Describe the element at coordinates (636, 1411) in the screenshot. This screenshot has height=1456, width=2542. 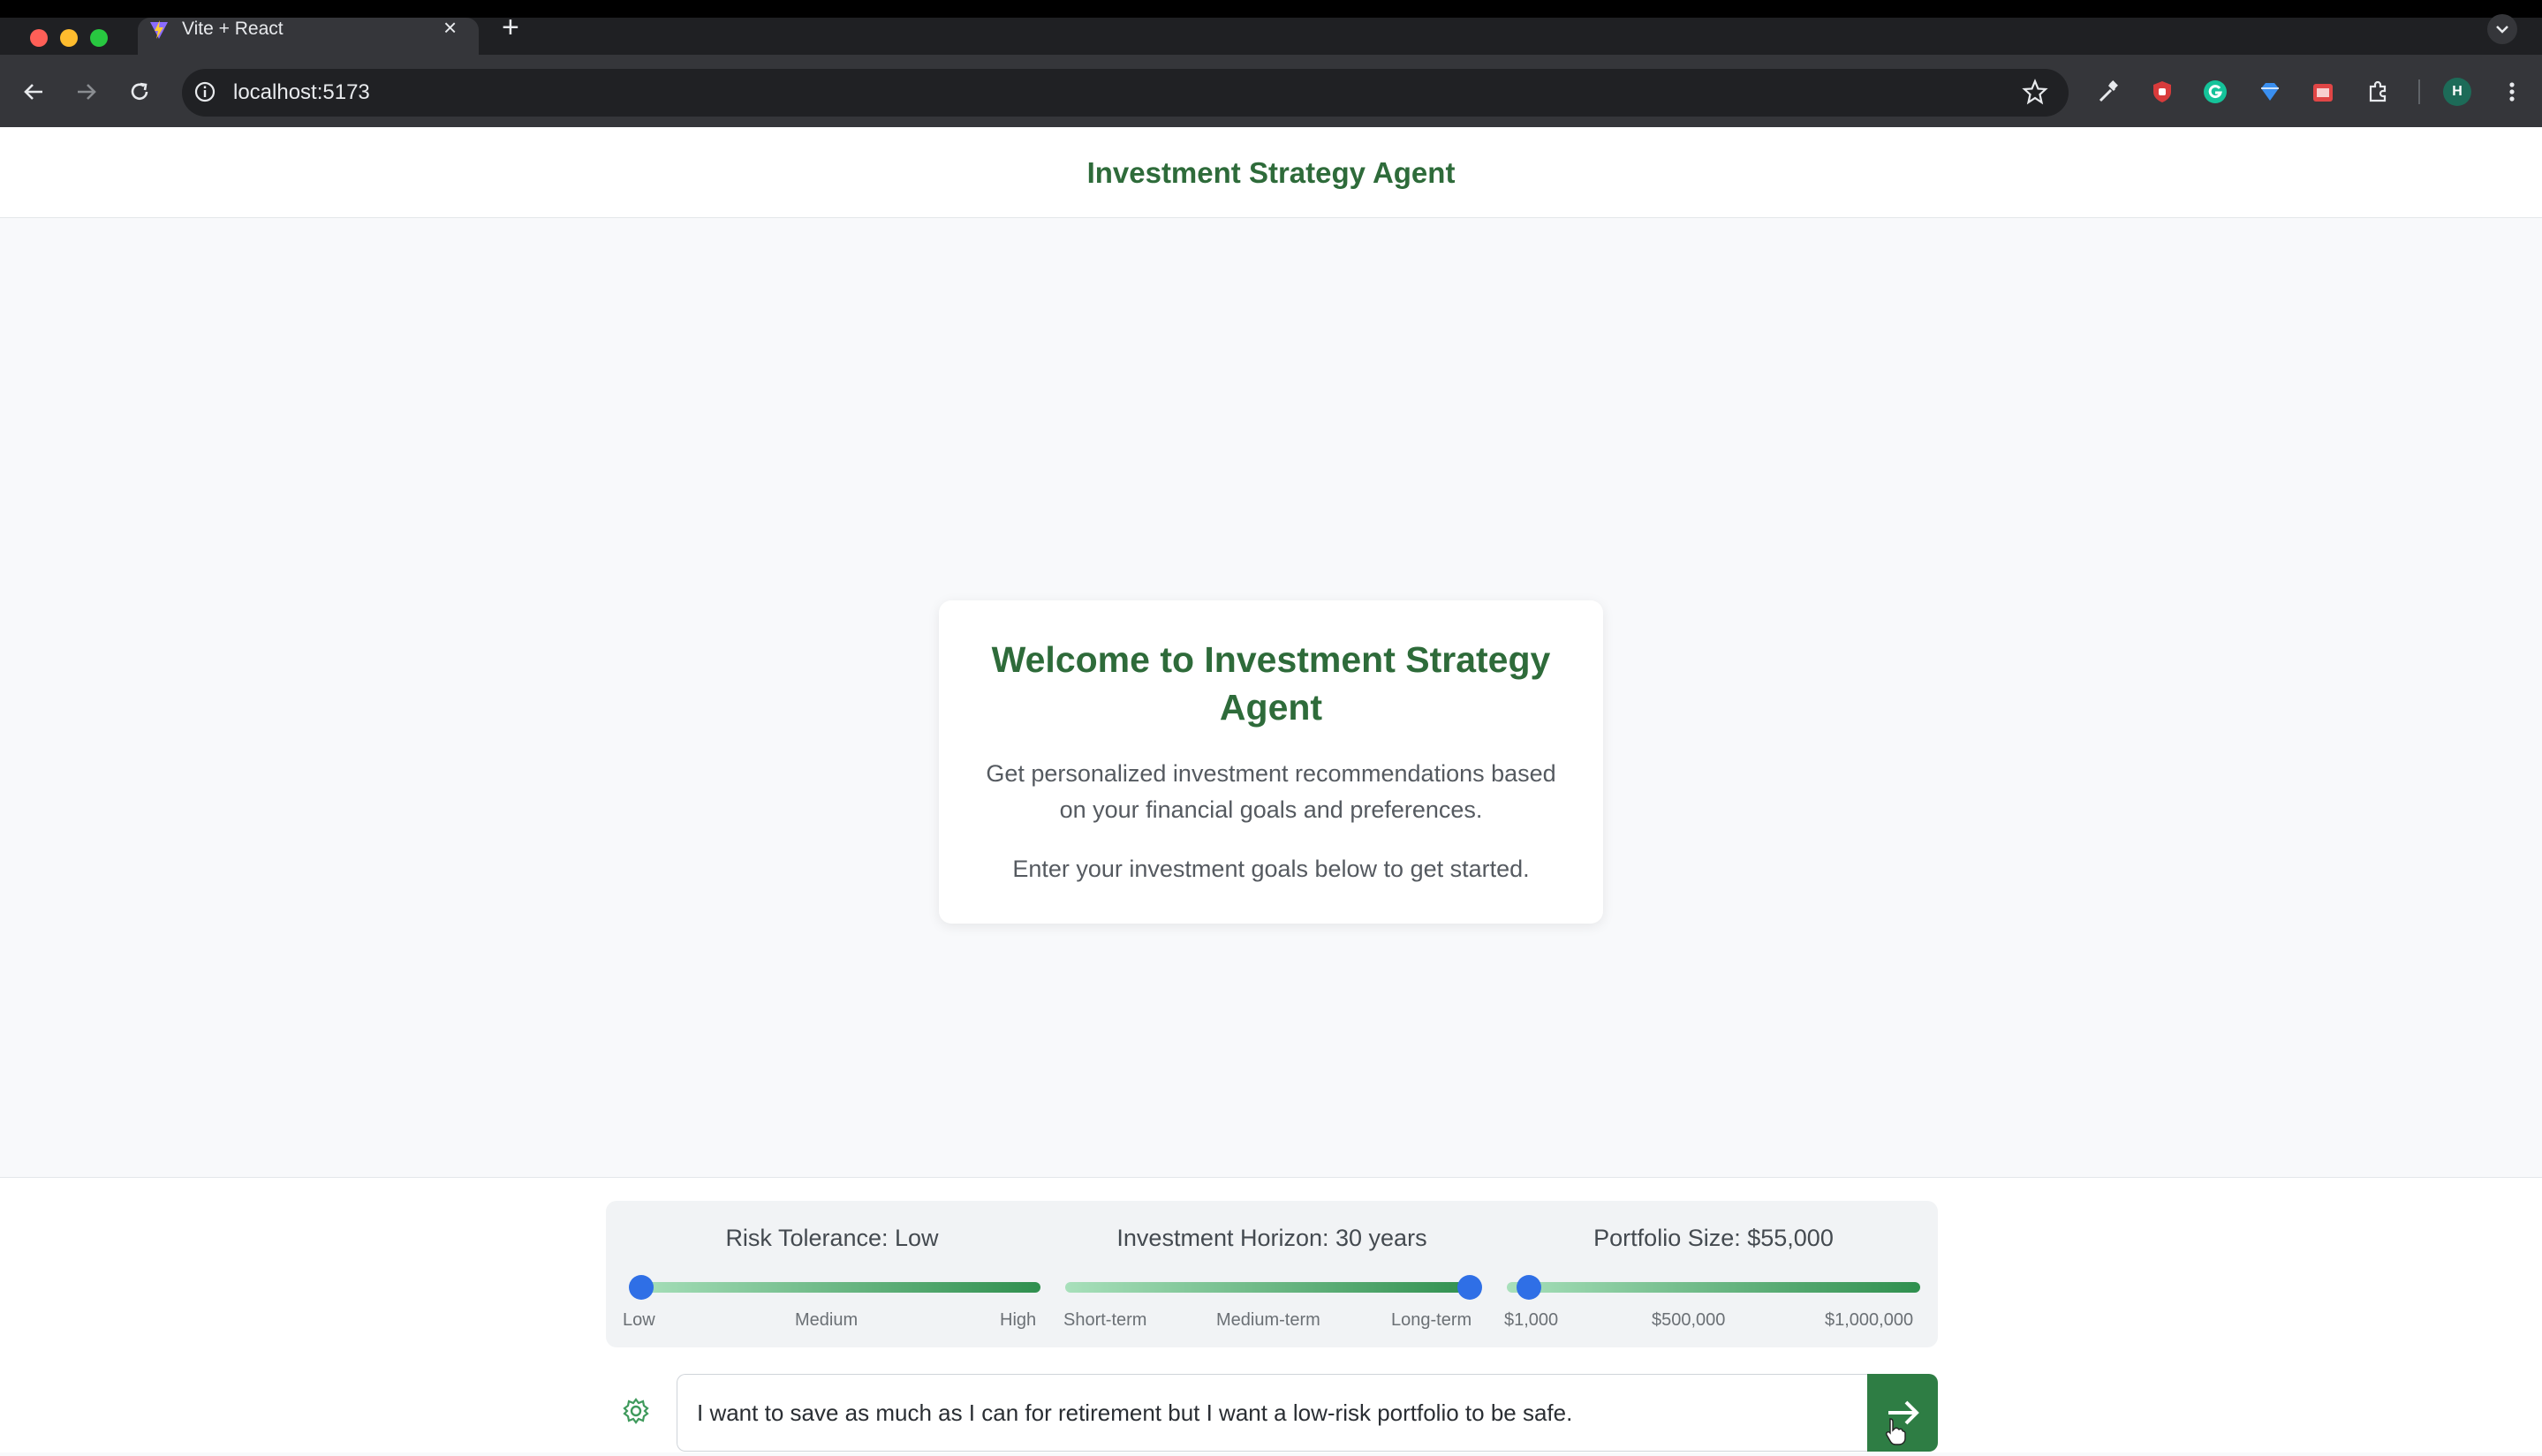
I see `gear-icon` at that location.